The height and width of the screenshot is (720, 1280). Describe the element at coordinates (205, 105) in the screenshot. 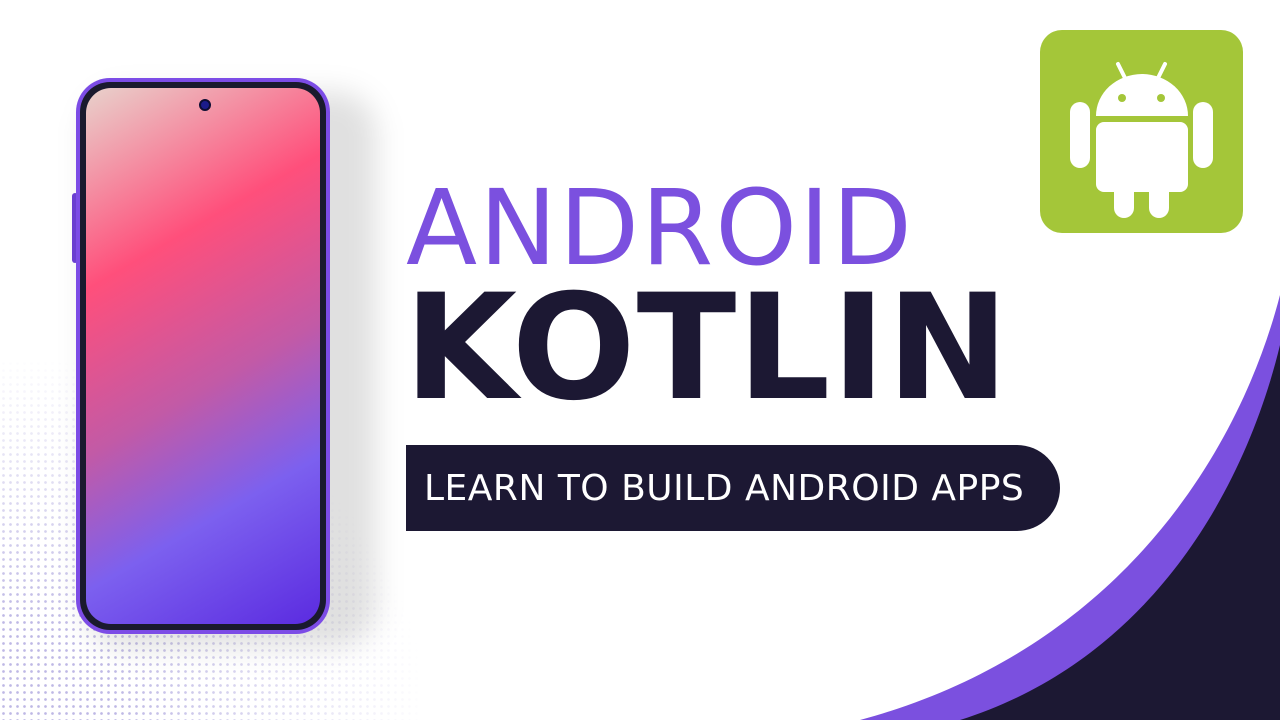

I see `front-camera` at that location.